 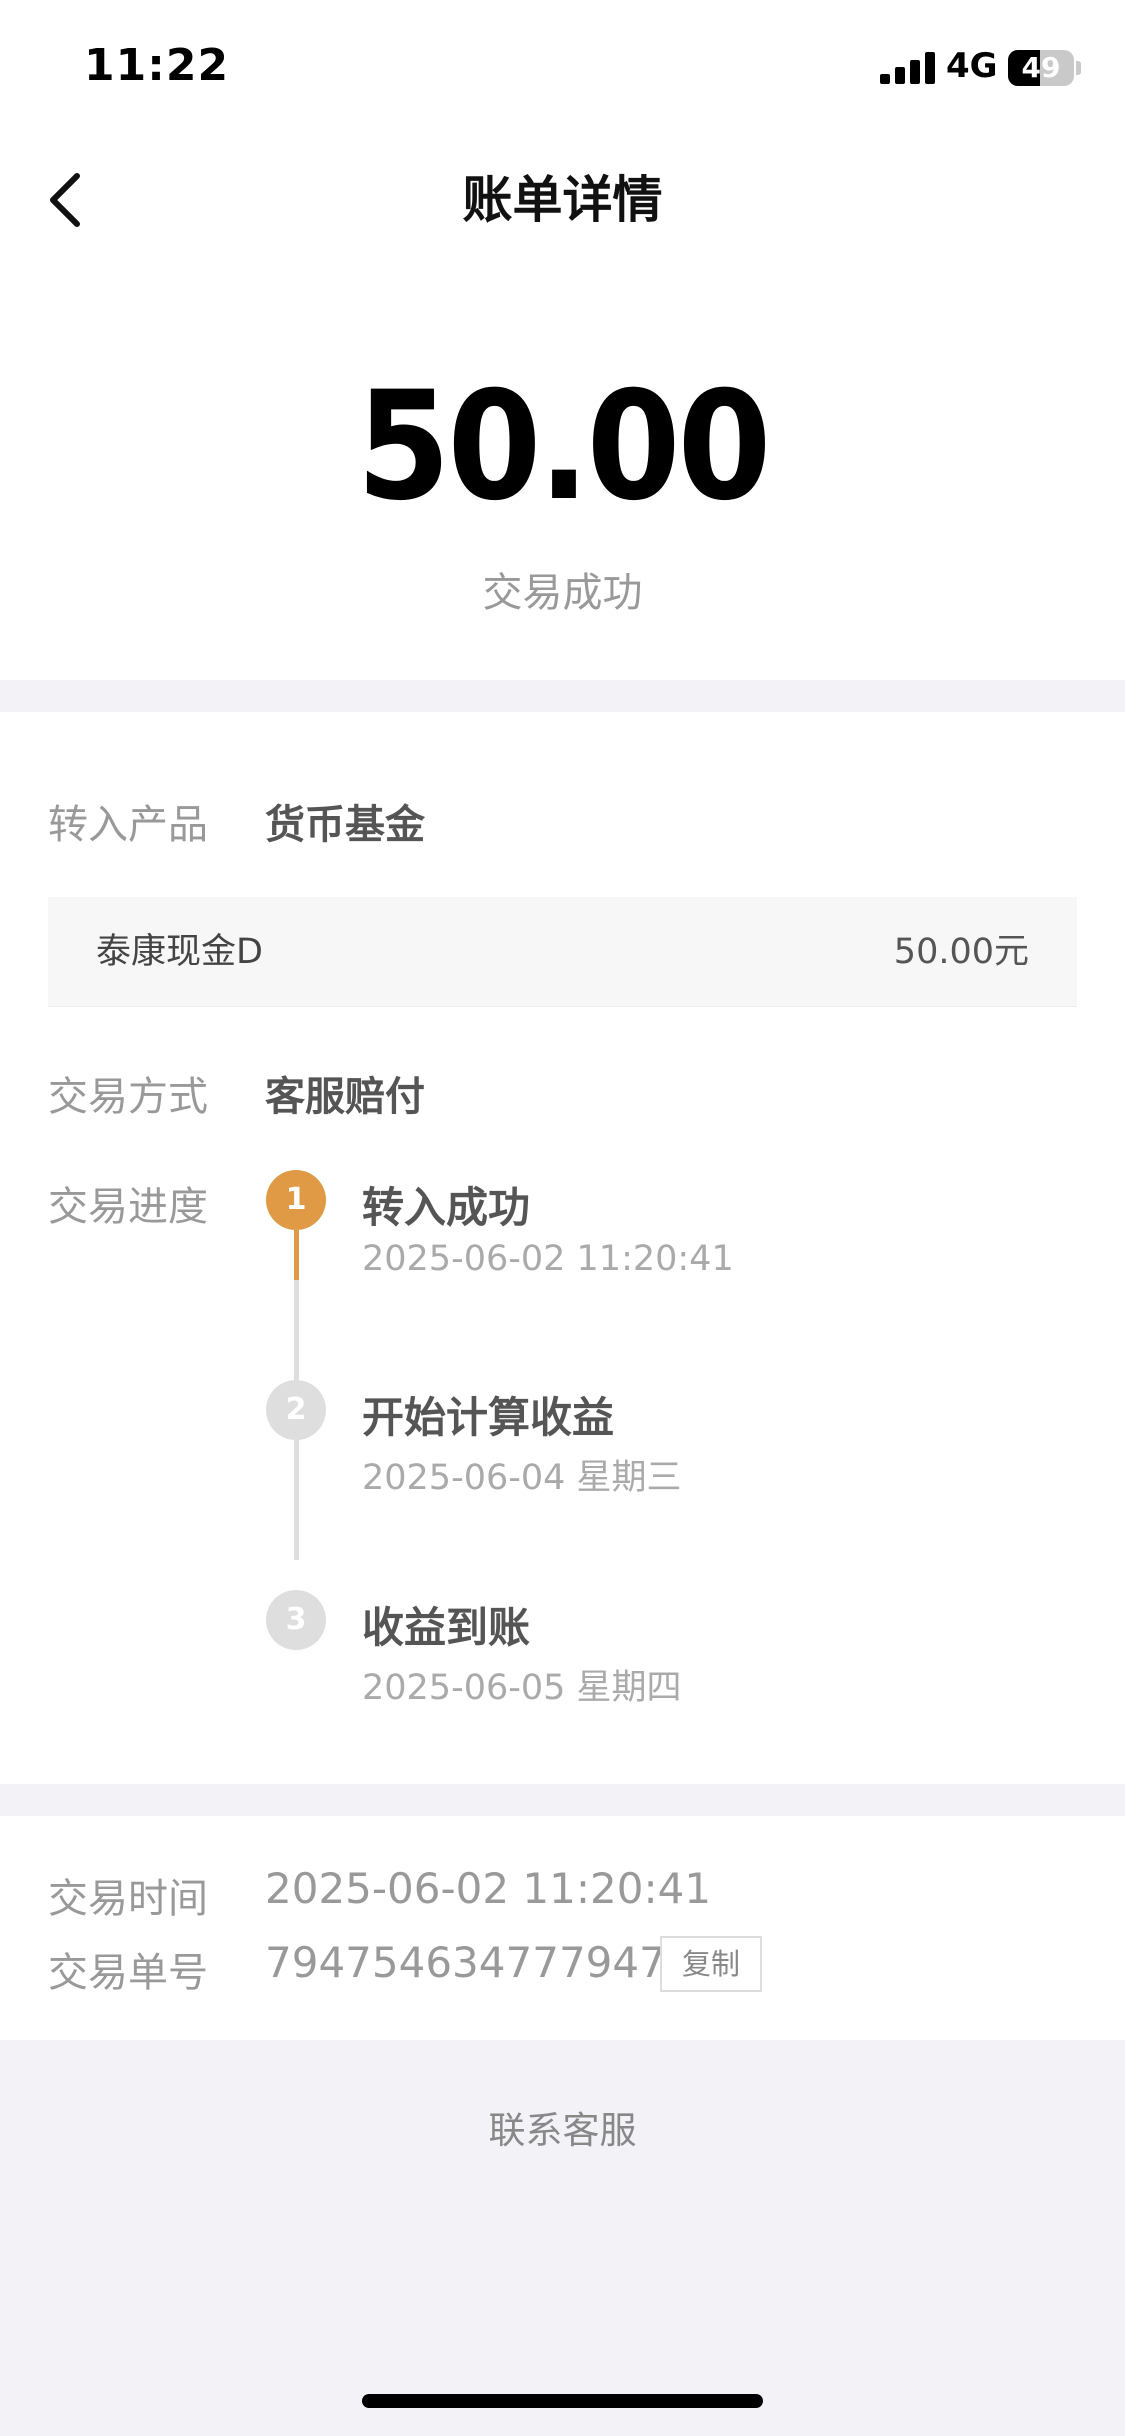 What do you see at coordinates (562, 2401) in the screenshot?
I see `home-indicator` at bounding box center [562, 2401].